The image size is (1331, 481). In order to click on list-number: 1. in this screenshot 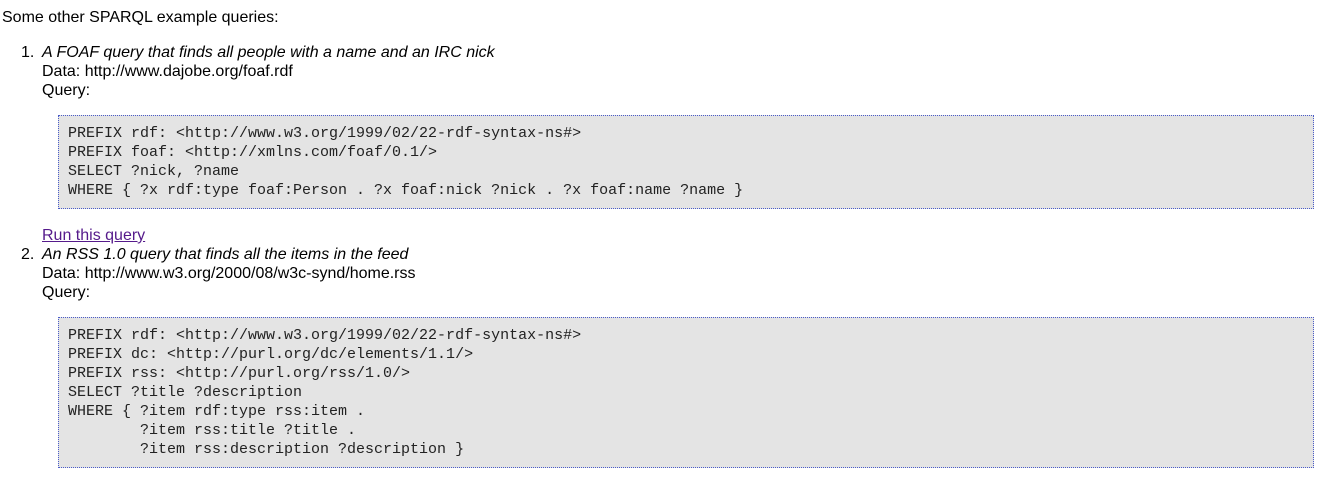, I will do `click(28, 52)`.